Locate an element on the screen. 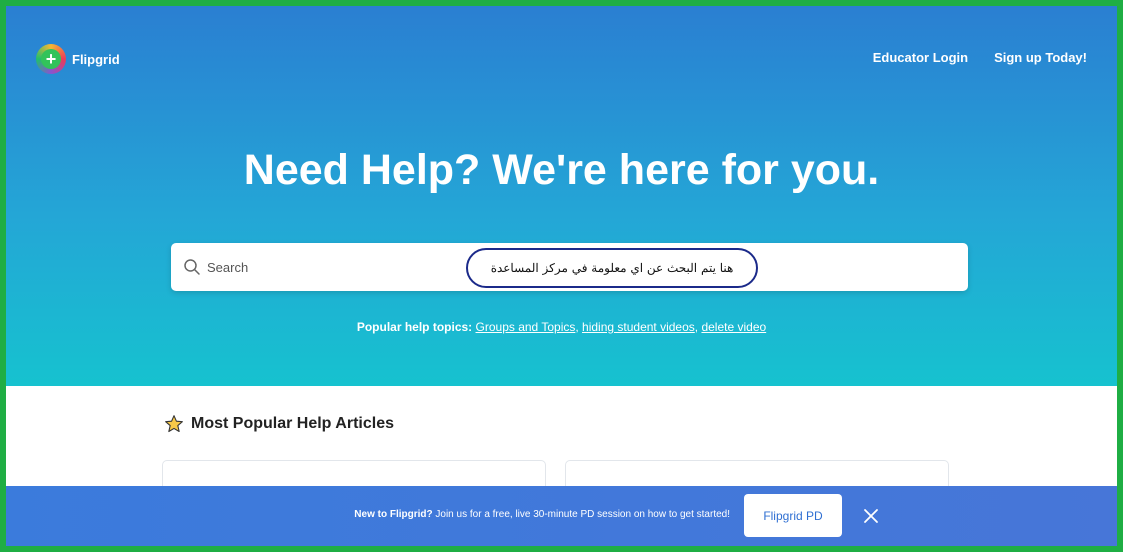  topic-link-groups: Groups and Topics is located at coordinates (526, 327).